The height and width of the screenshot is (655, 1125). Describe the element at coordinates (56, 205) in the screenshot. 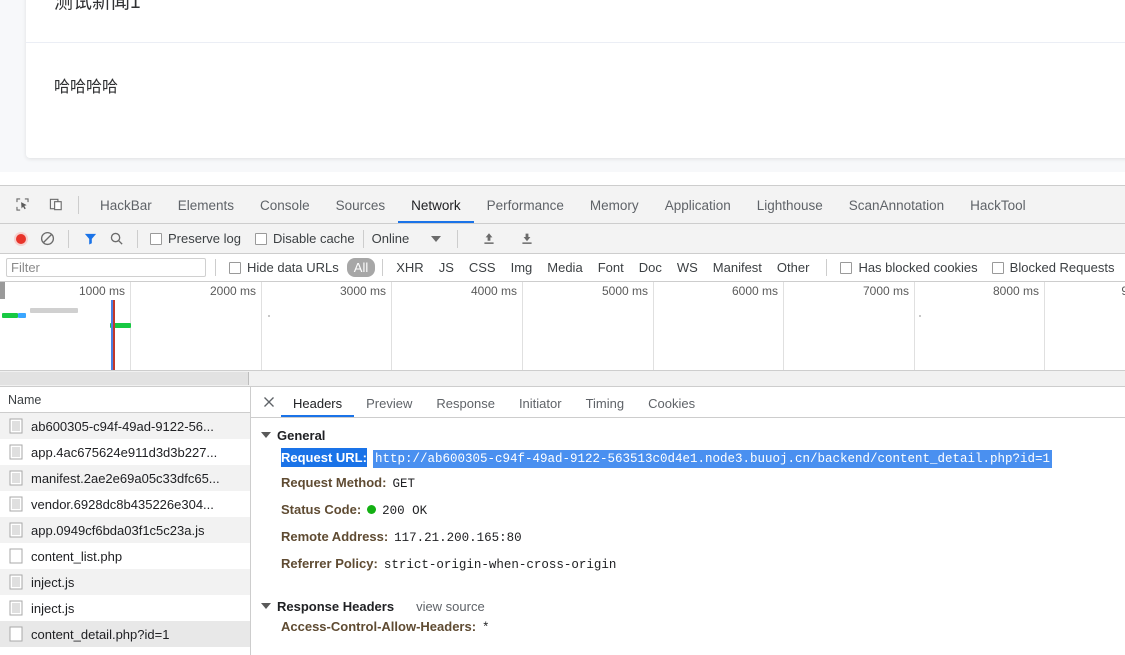

I see `device-toolbar-icon` at that location.